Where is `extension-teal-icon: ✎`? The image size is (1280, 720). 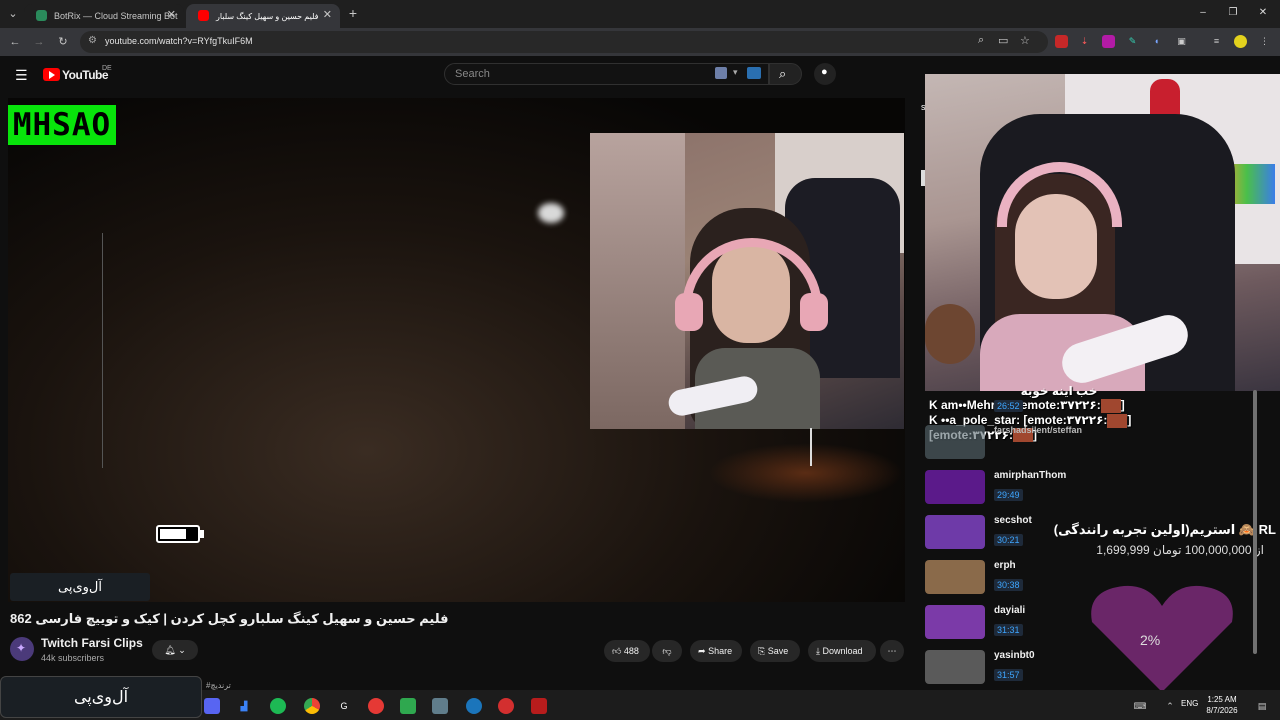
extension-teal-icon: ✎ is located at coordinates (1132, 41).